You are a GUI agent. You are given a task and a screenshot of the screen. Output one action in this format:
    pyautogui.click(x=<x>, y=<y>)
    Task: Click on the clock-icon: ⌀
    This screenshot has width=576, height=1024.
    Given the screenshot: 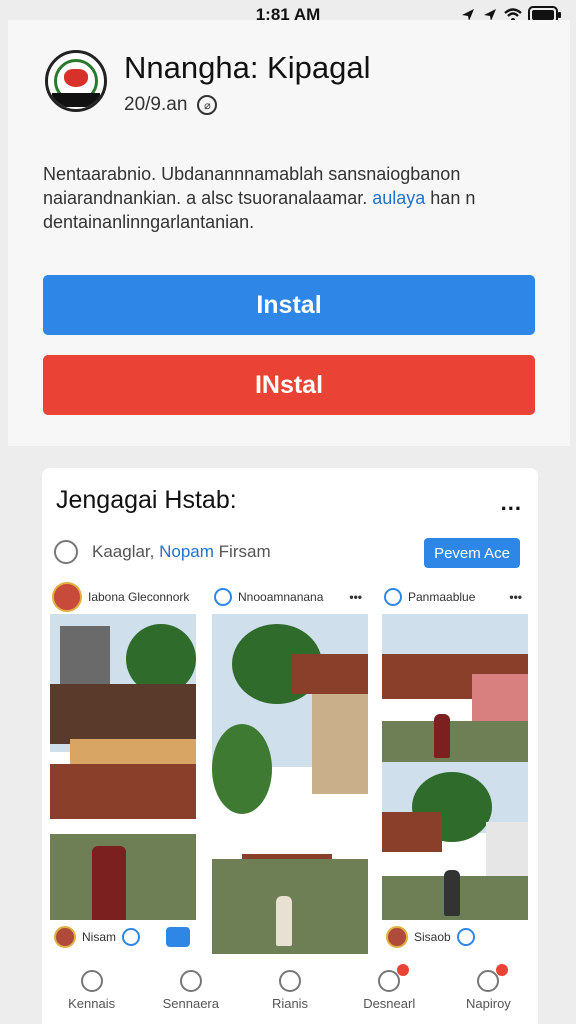 What is the action you would take?
    pyautogui.click(x=207, y=105)
    